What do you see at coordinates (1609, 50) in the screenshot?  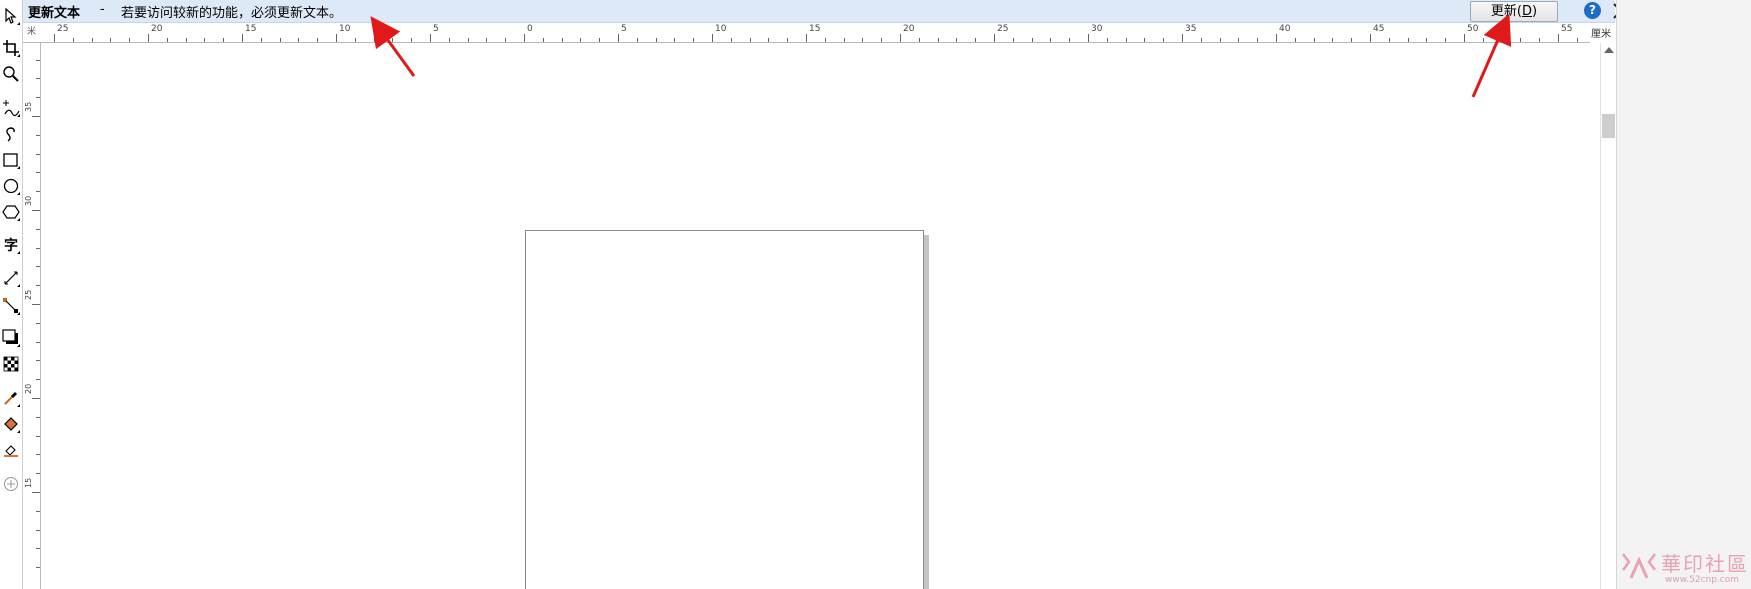 I see `scroll-up-arrow-icon` at bounding box center [1609, 50].